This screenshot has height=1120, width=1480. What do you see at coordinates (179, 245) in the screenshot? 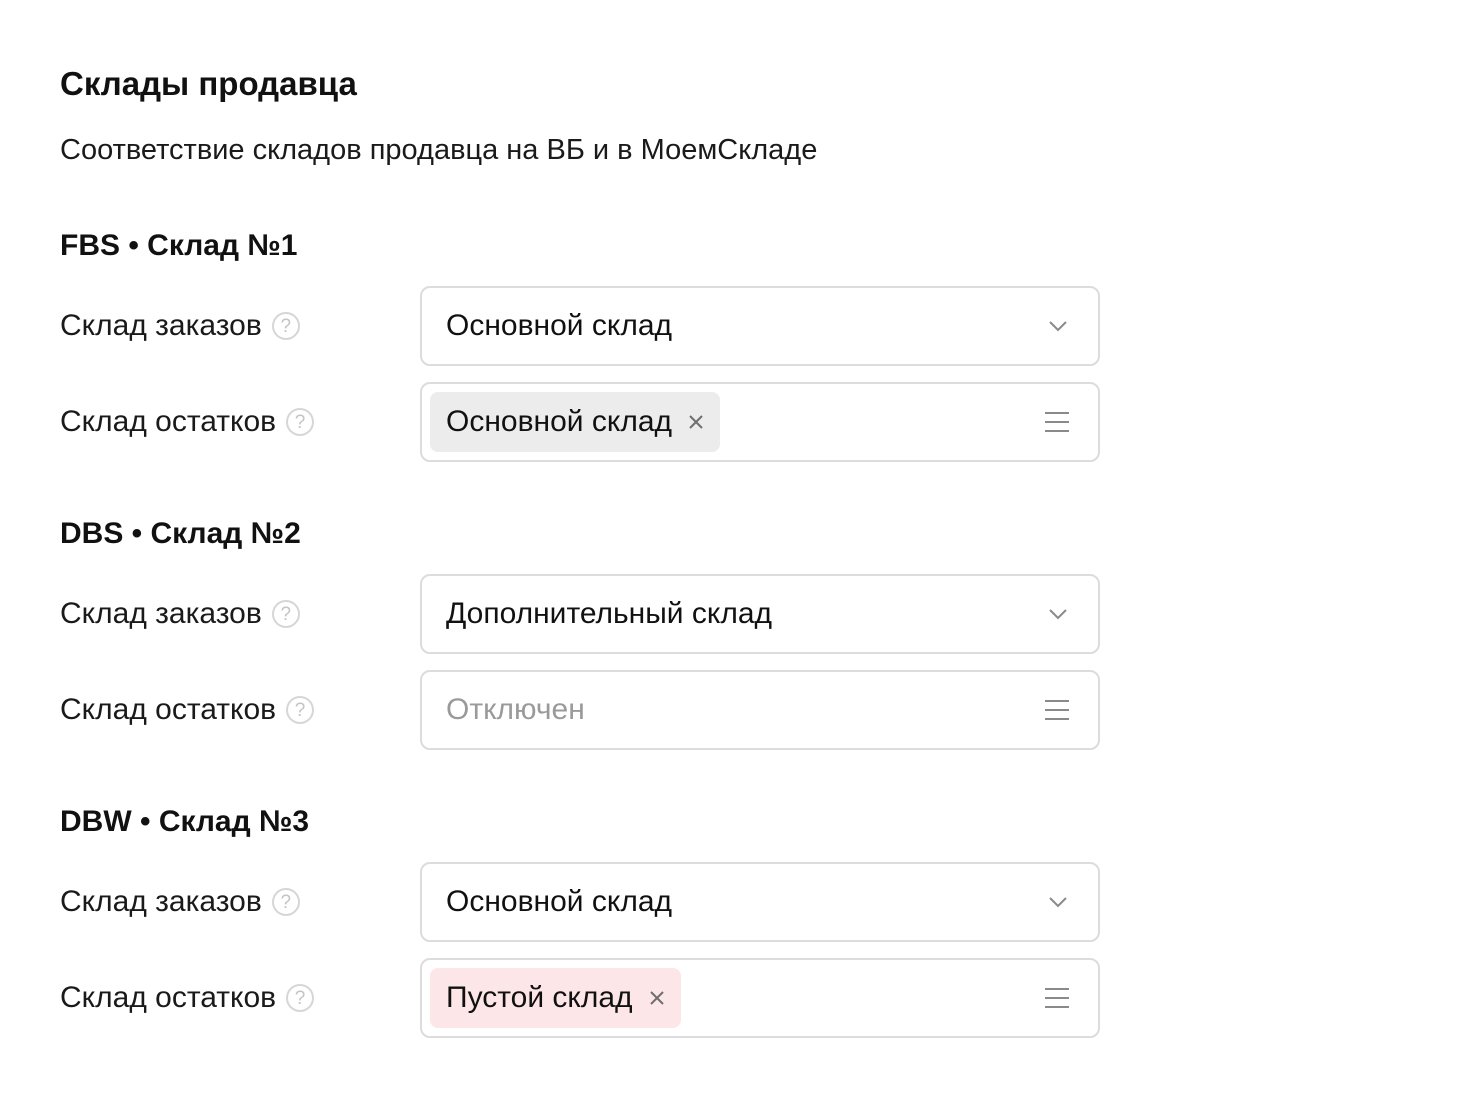
I see `section-title: FBS • Склад №1` at bounding box center [179, 245].